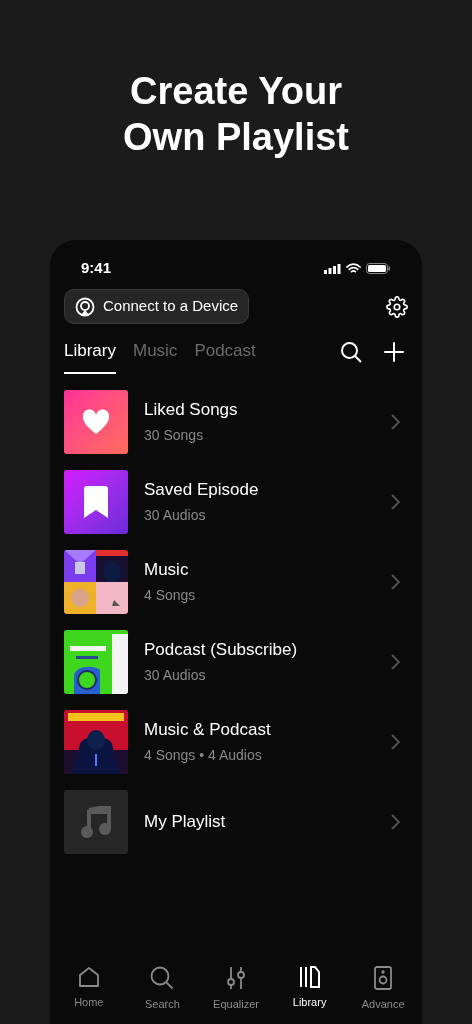 This screenshot has width=472, height=1024. What do you see at coordinates (96, 421) in the screenshot?
I see `heart-icon` at bounding box center [96, 421].